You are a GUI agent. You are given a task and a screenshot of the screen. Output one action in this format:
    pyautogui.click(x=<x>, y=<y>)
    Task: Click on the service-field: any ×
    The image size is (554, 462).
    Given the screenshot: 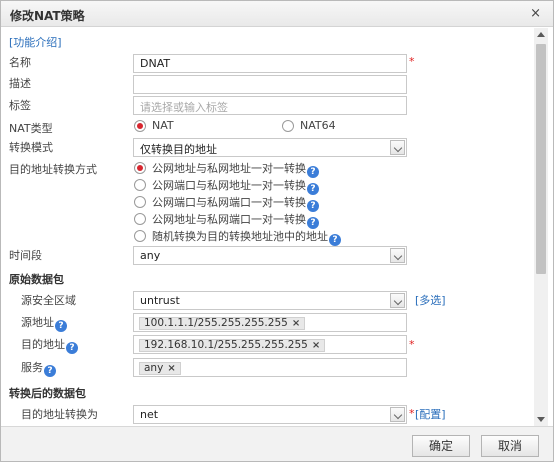 What is the action you would take?
    pyautogui.click(x=270, y=367)
    